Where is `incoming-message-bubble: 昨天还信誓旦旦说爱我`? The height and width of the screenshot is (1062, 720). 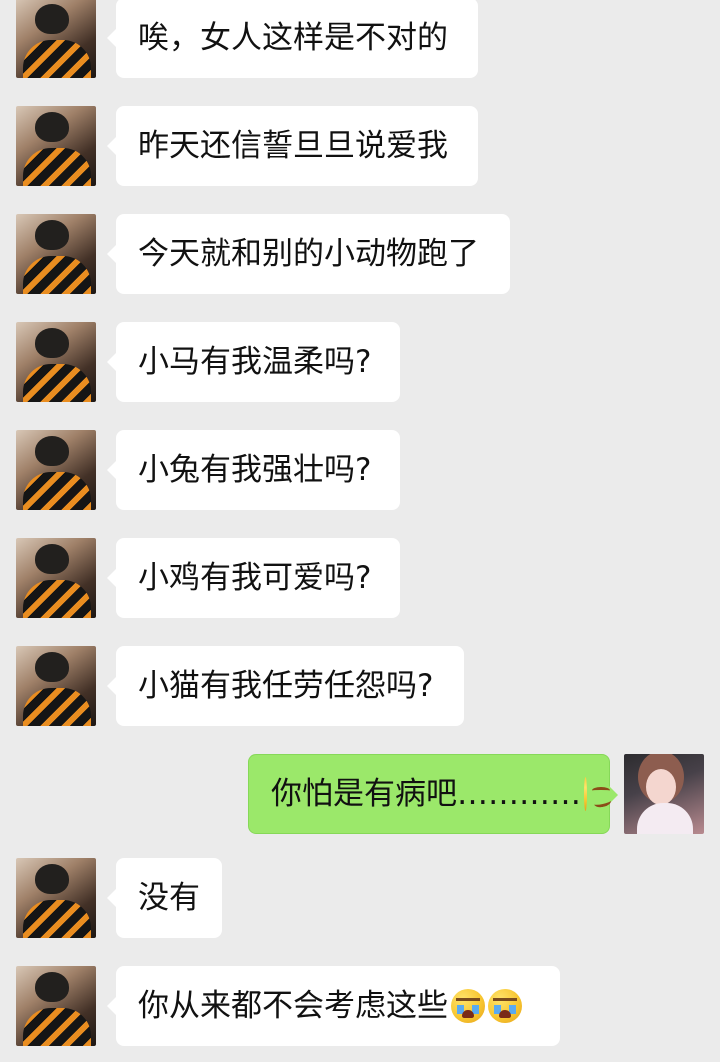 incoming-message-bubble: 昨天还信誓旦旦说爱我 is located at coordinates (292, 146).